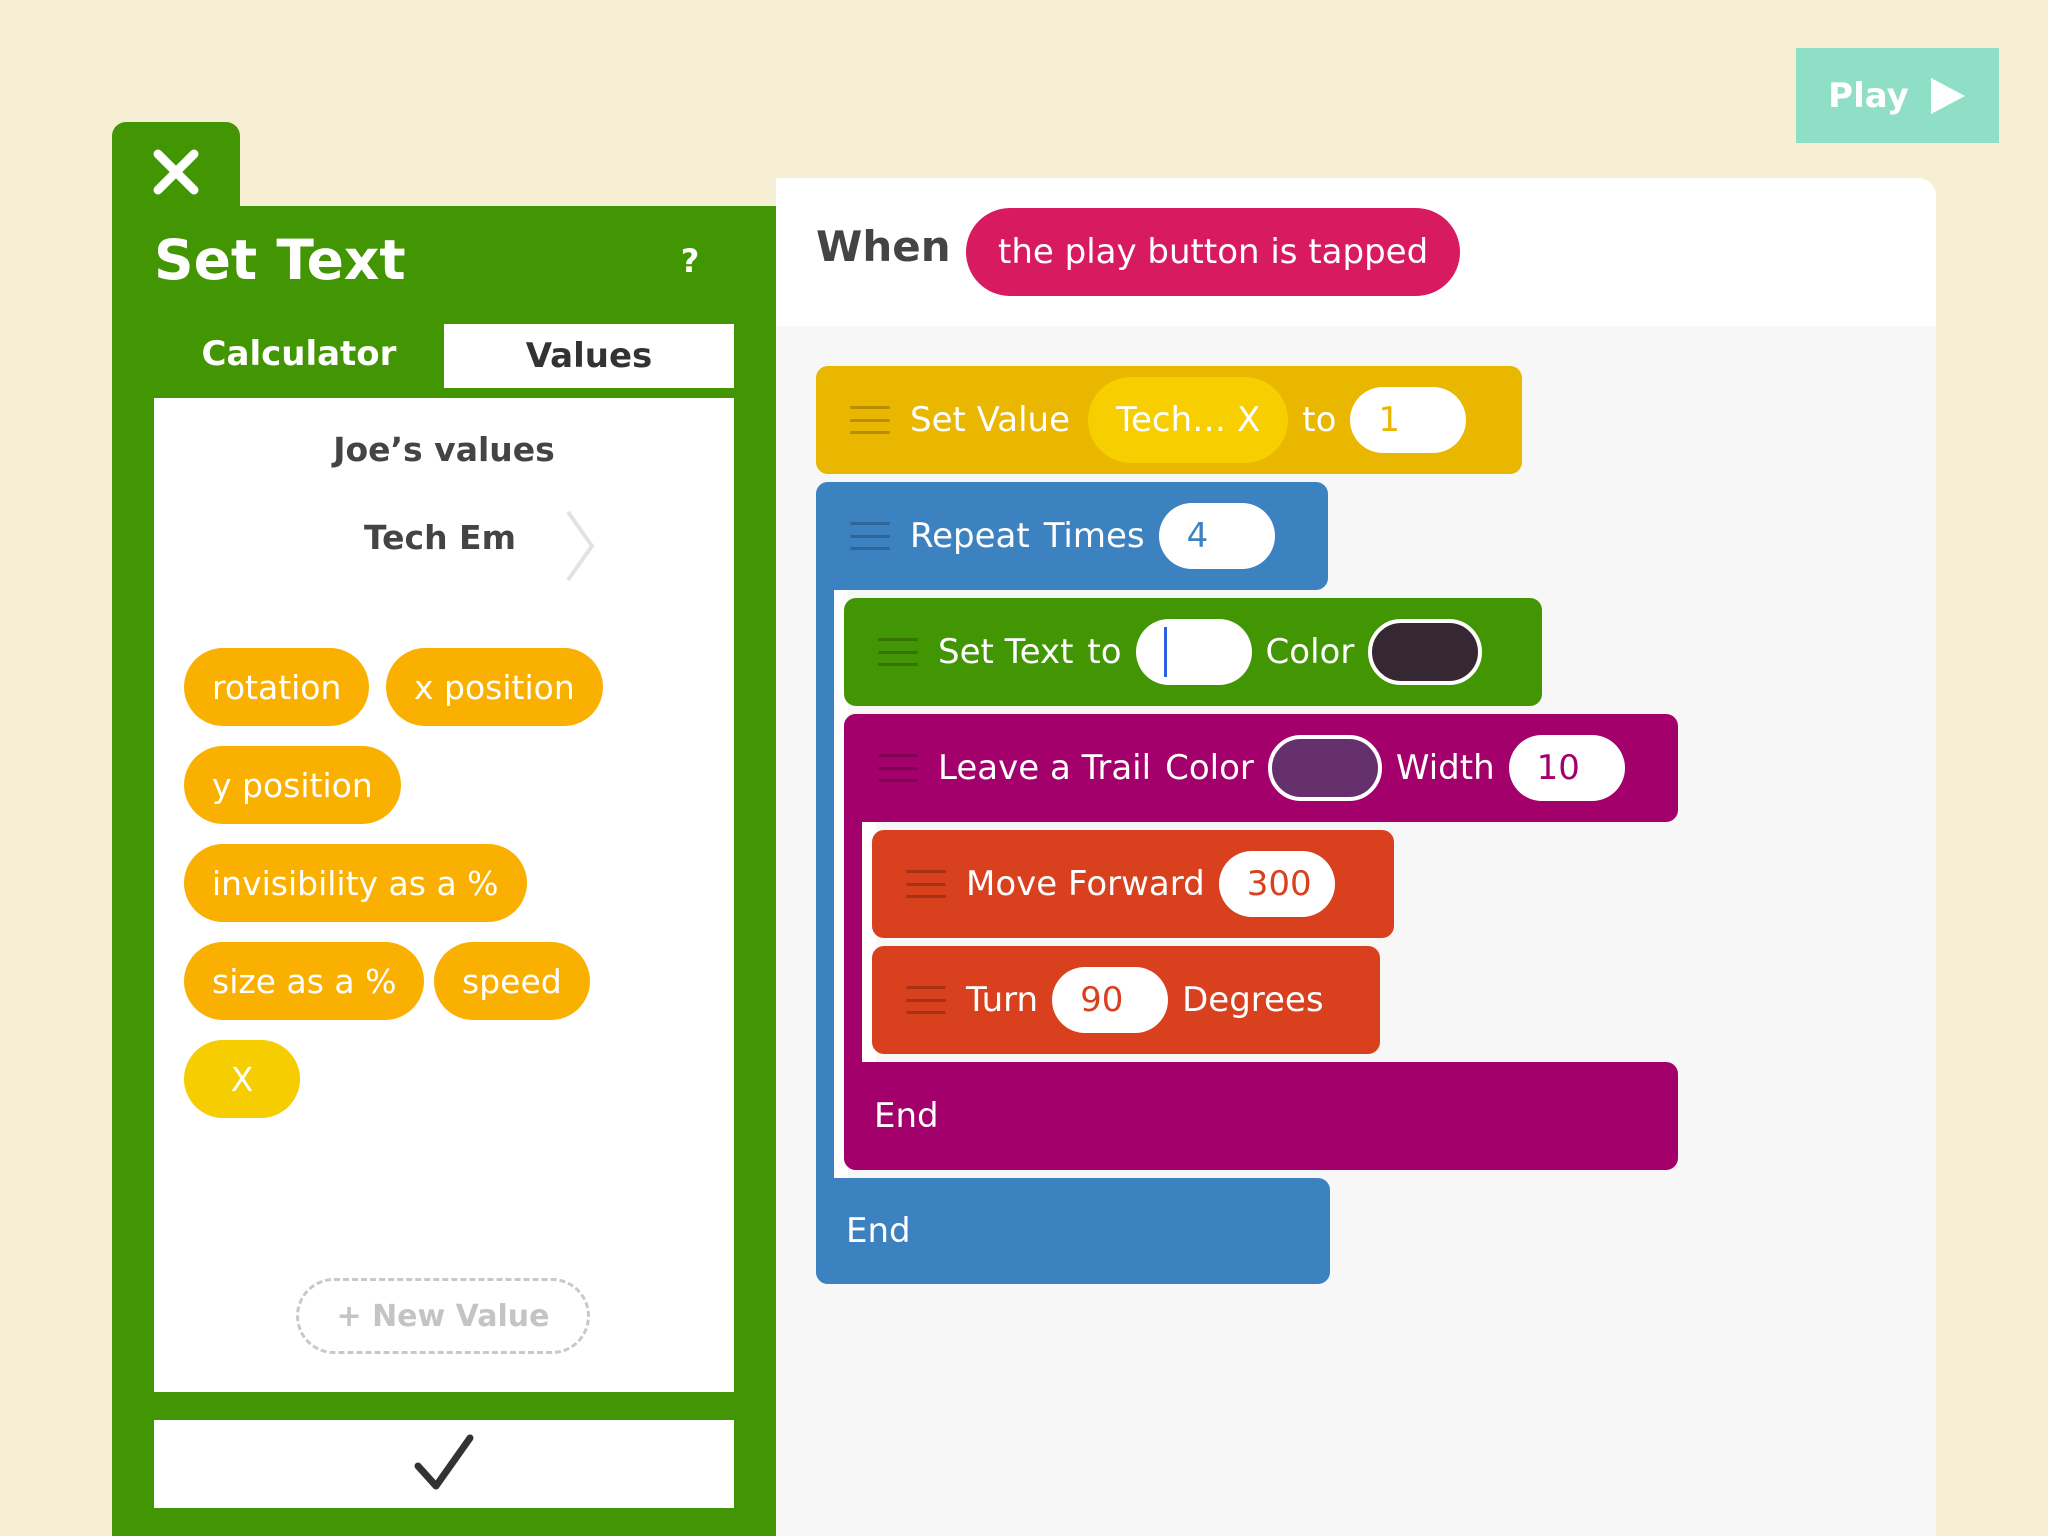  I want to click on chevron-right-icon, so click(580, 546).